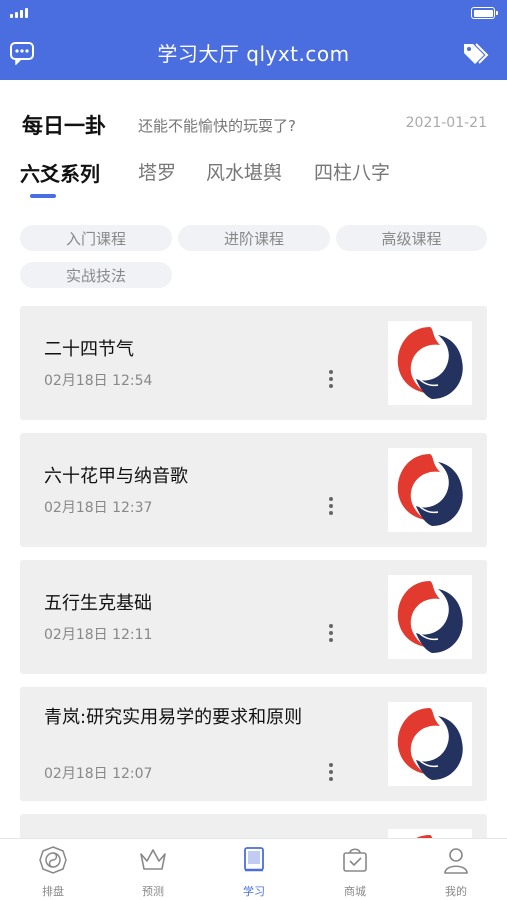 This screenshot has width=507, height=900. Describe the element at coordinates (355, 891) in the screenshot. I see `tabbar-label: 商城` at that location.